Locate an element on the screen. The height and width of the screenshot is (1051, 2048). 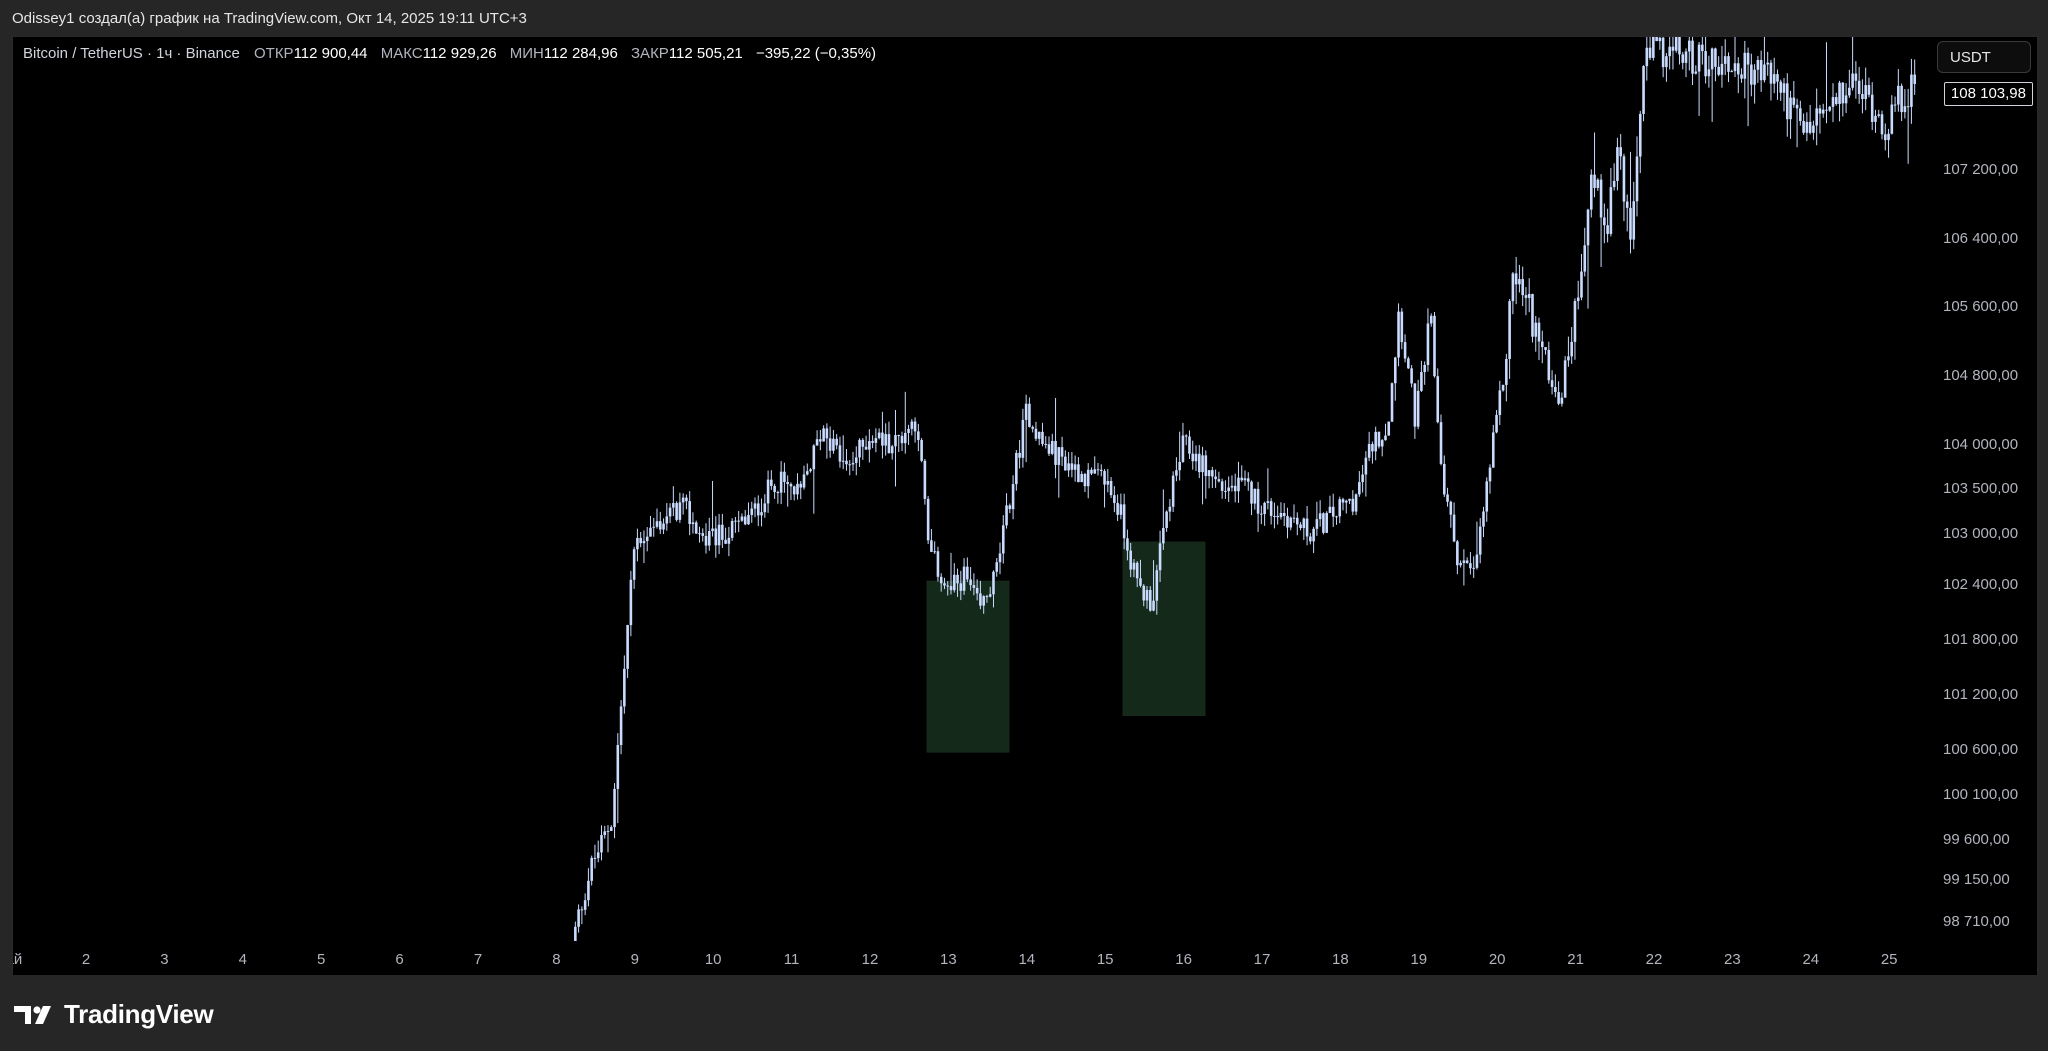
time-tick-label: 2 is located at coordinates (86, 959).